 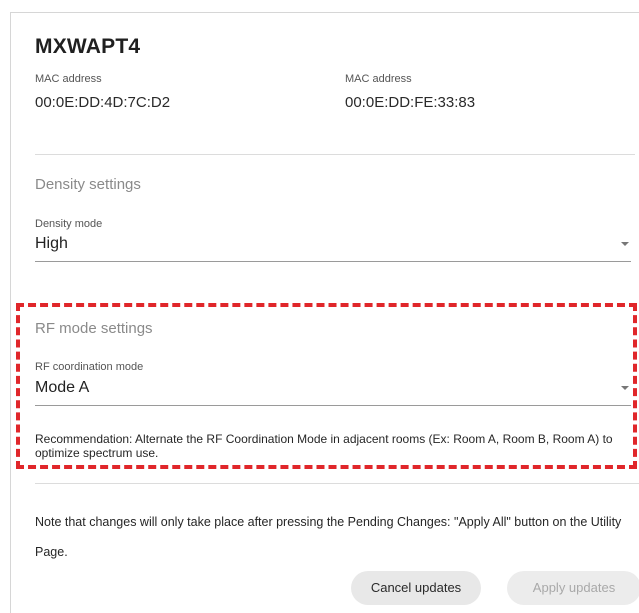 What do you see at coordinates (410, 92) in the screenshot?
I see `mac-address-2: MAC address 00:0E:DD:FE:33:83` at bounding box center [410, 92].